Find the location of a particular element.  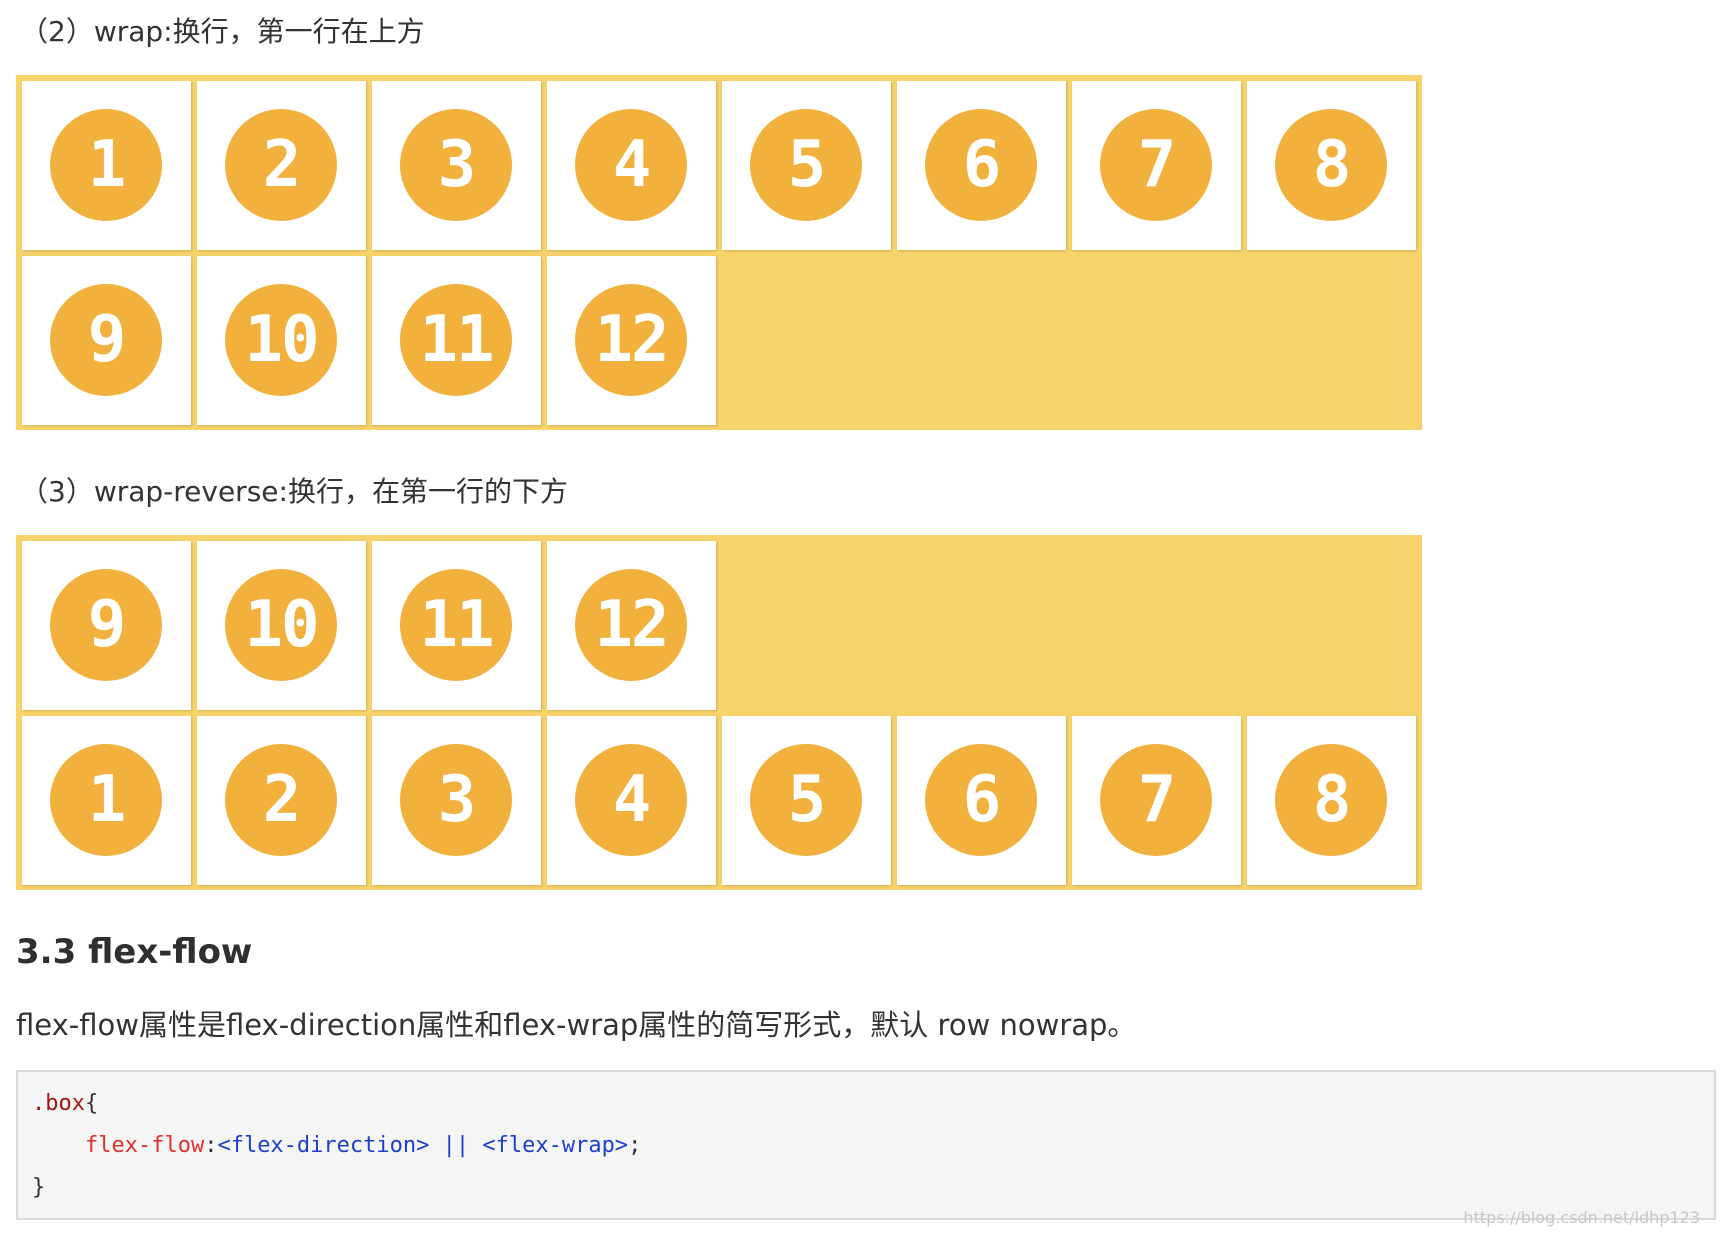

wrap-reverse-flex-item-3: 3 is located at coordinates (456, 800).